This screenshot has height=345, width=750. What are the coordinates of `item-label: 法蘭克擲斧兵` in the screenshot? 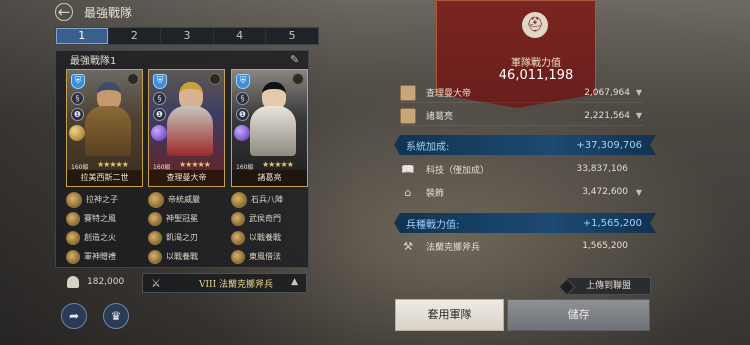 It's located at (453, 247).